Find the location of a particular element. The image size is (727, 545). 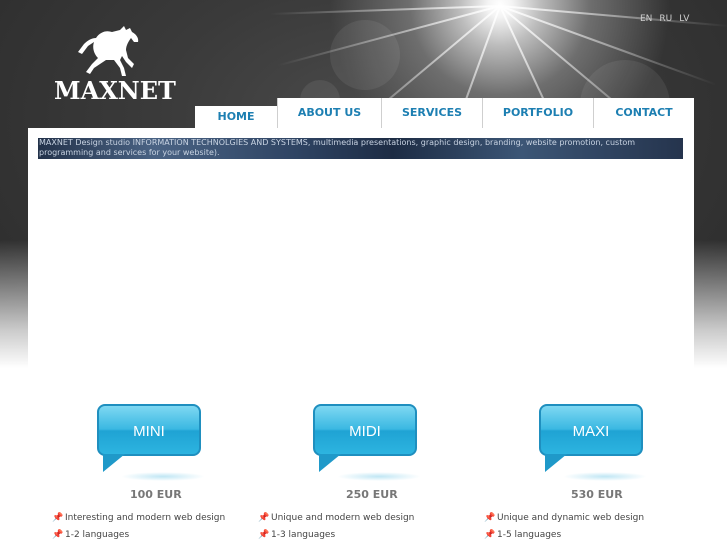

plan-feature: 📌 1-5 languages is located at coordinates (522, 535).